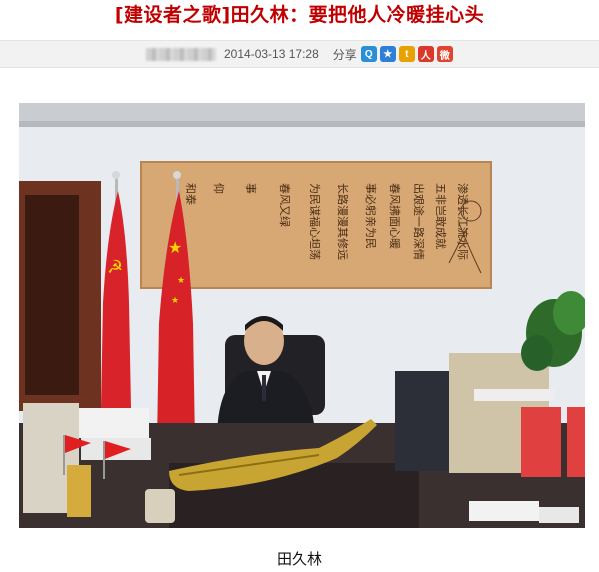 The width and height of the screenshot is (599, 572). Describe the element at coordinates (299, 559) in the screenshot. I see `photo-caption: 田久林` at that location.